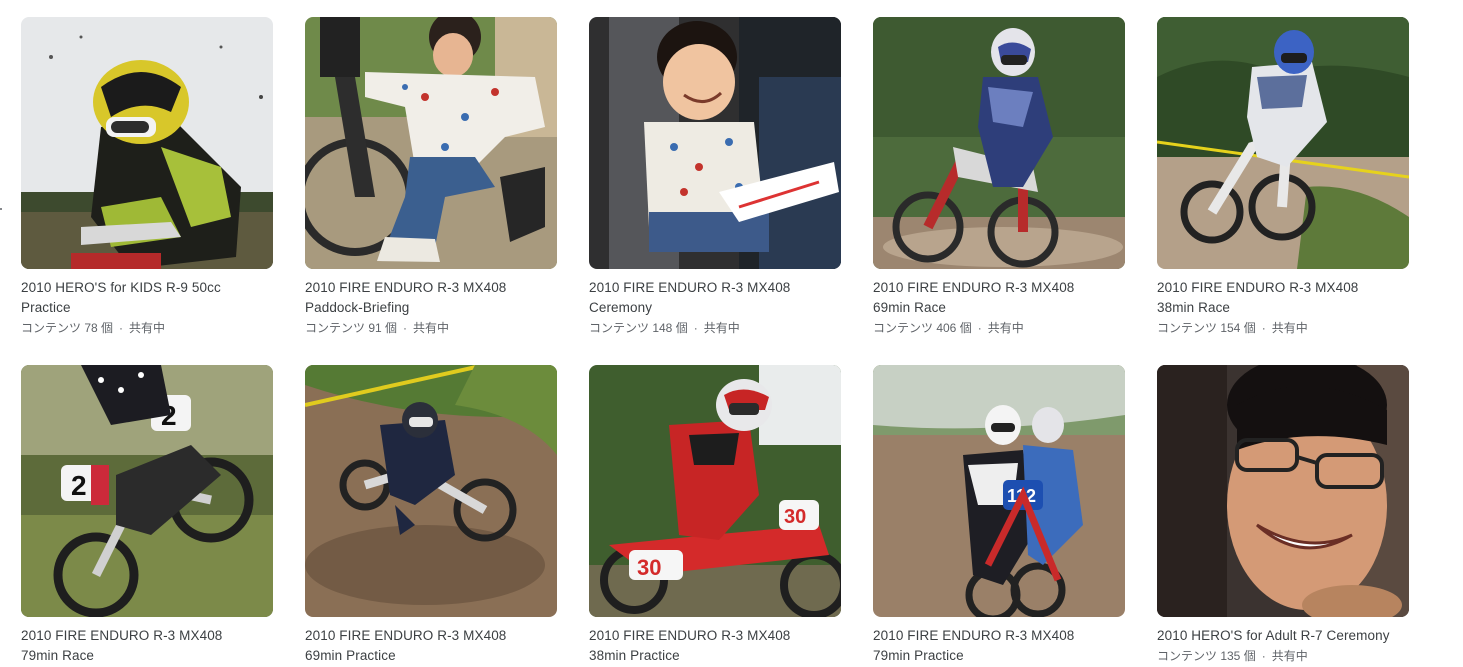  I want to click on album-subtitle: 38min Practice, so click(634, 655).